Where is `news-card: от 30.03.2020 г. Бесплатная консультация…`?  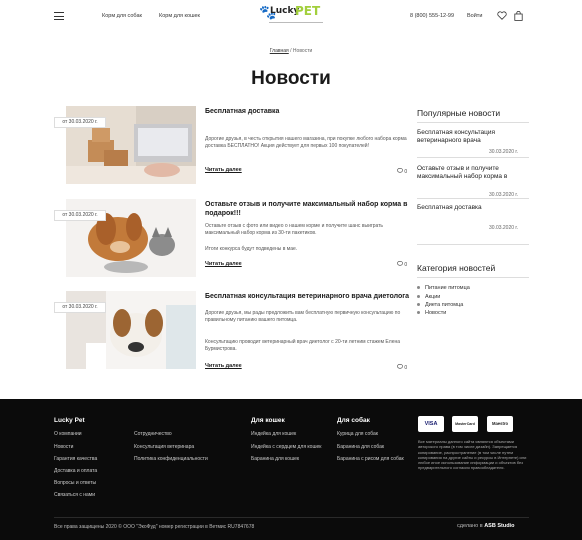 news-card: от 30.03.2020 г. Бесплатная консультация… is located at coordinates (231, 332).